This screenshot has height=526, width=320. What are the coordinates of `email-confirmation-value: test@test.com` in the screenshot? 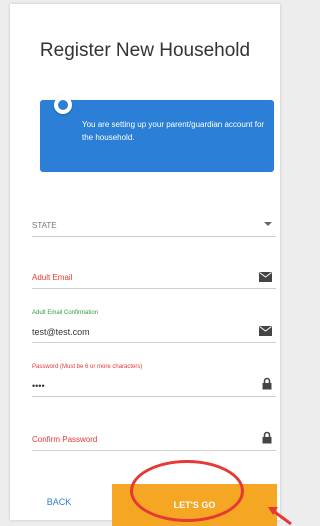 It's located at (61, 332).